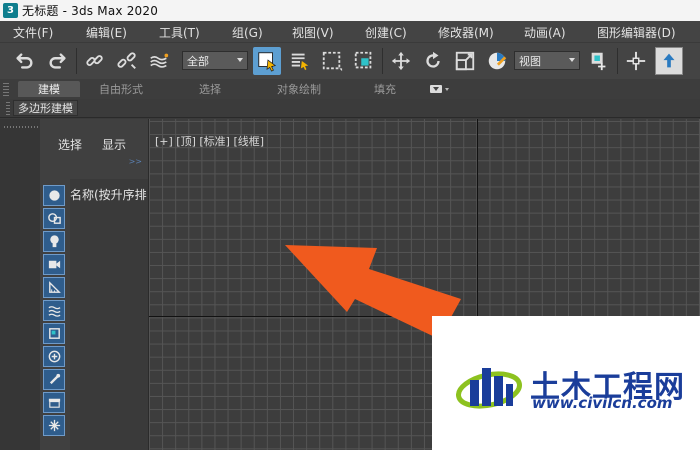 Image resolution: width=700 pixels, height=450 pixels. What do you see at coordinates (54, 310) in the screenshot?
I see `spacewarp-filter-icon` at bounding box center [54, 310].